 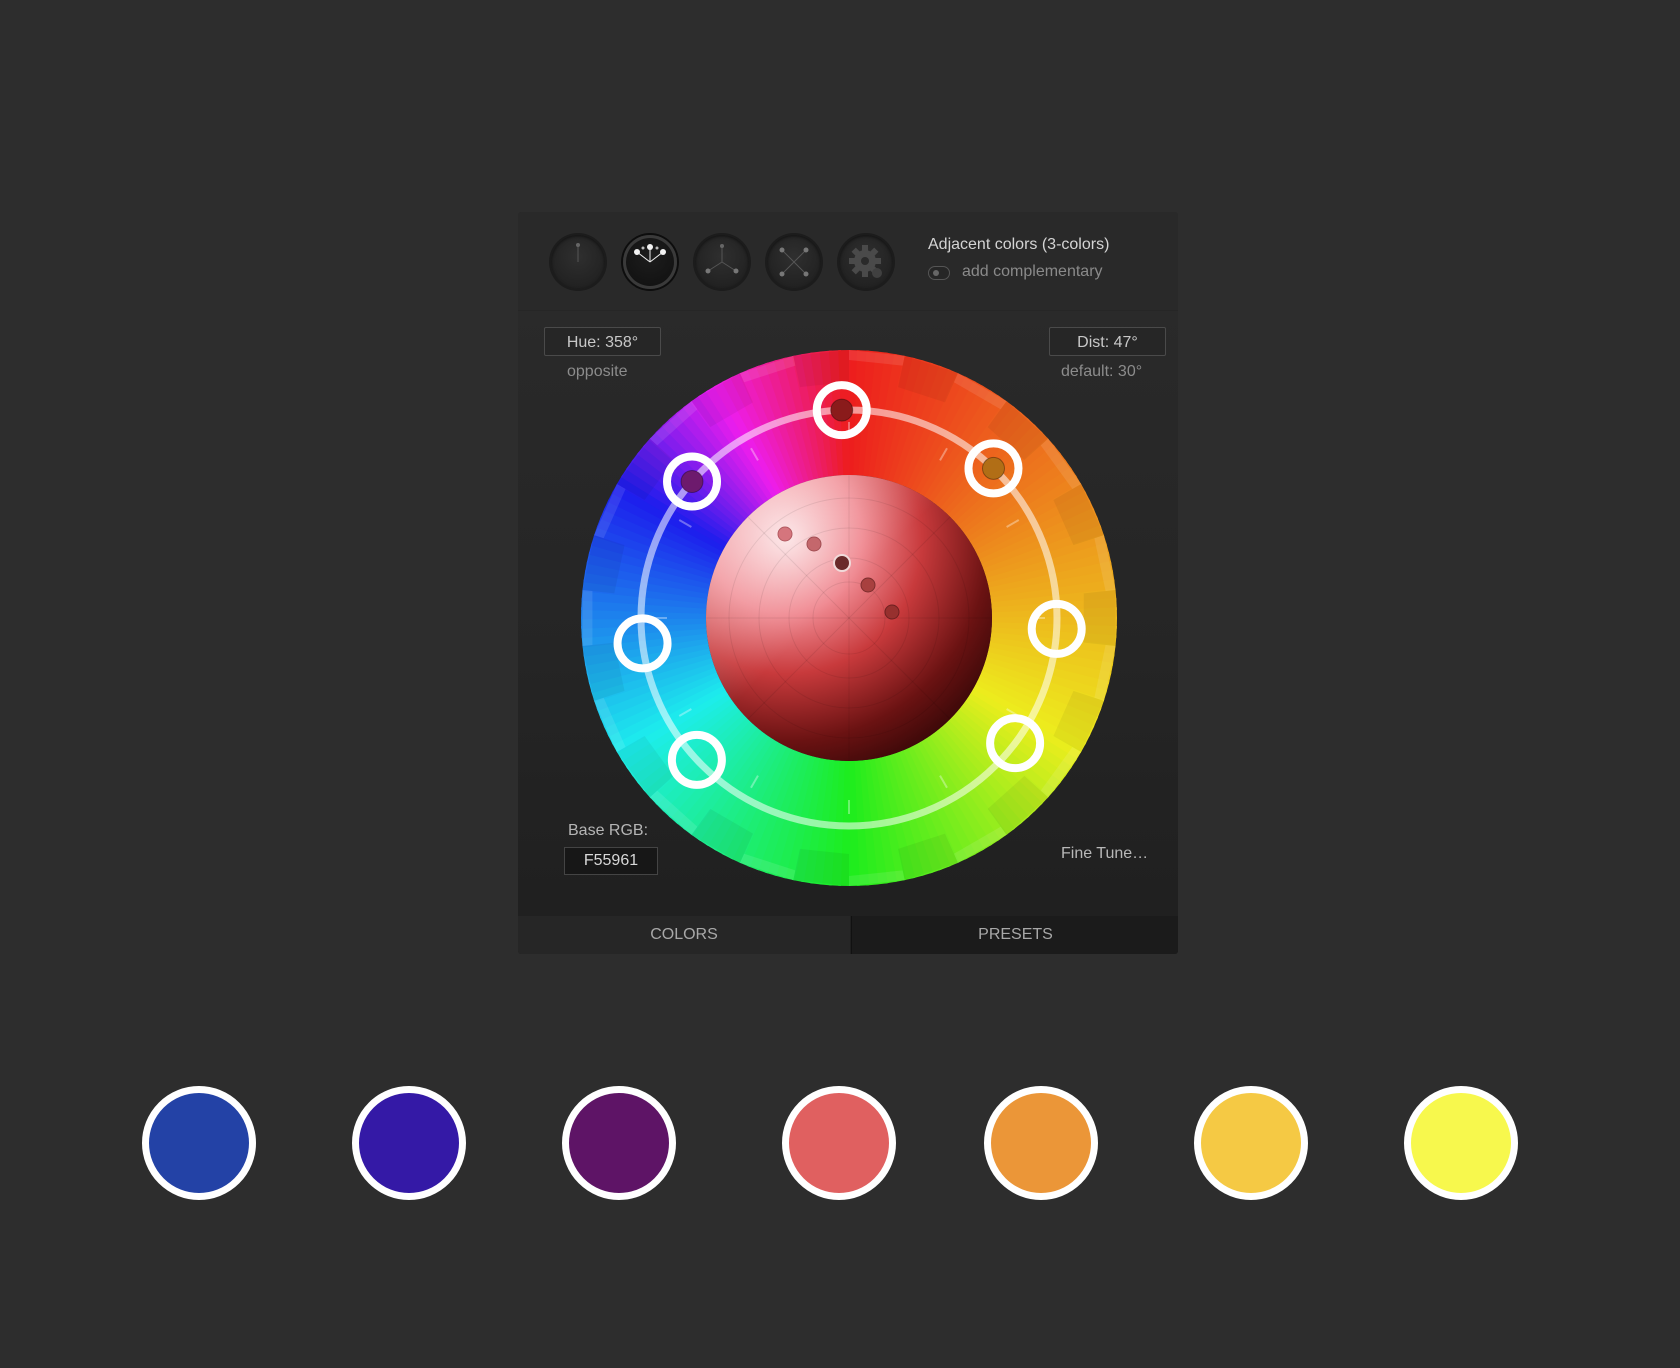 What do you see at coordinates (1041, 1143) in the screenshot?
I see `swatch-orange` at bounding box center [1041, 1143].